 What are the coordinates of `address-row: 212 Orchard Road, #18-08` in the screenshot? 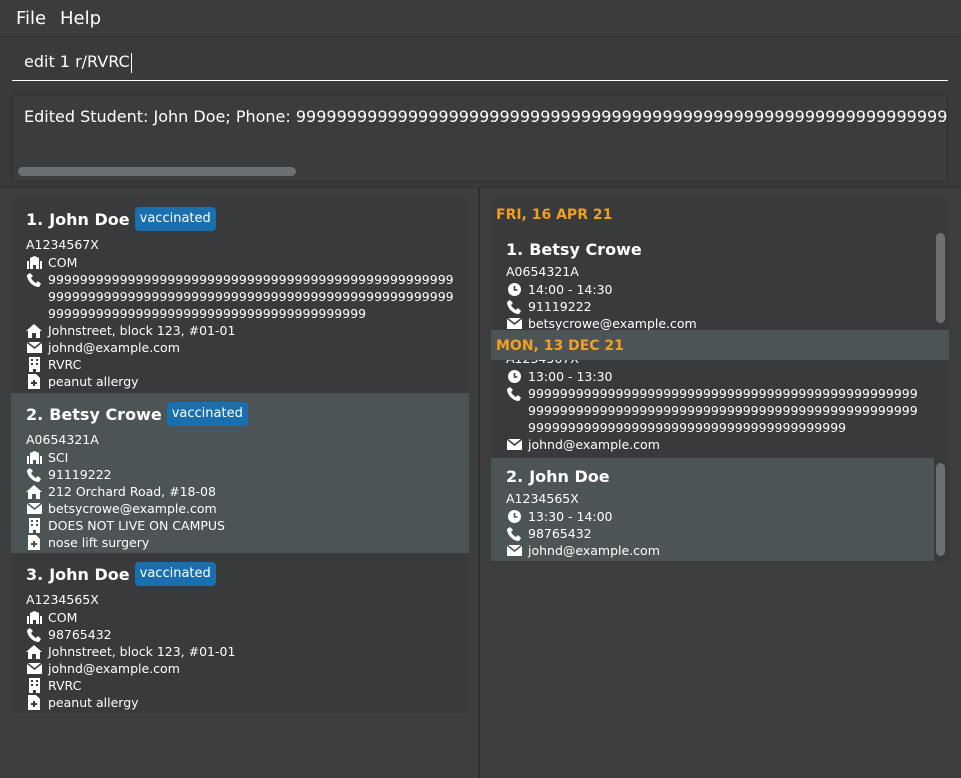 It's located at (240, 491).